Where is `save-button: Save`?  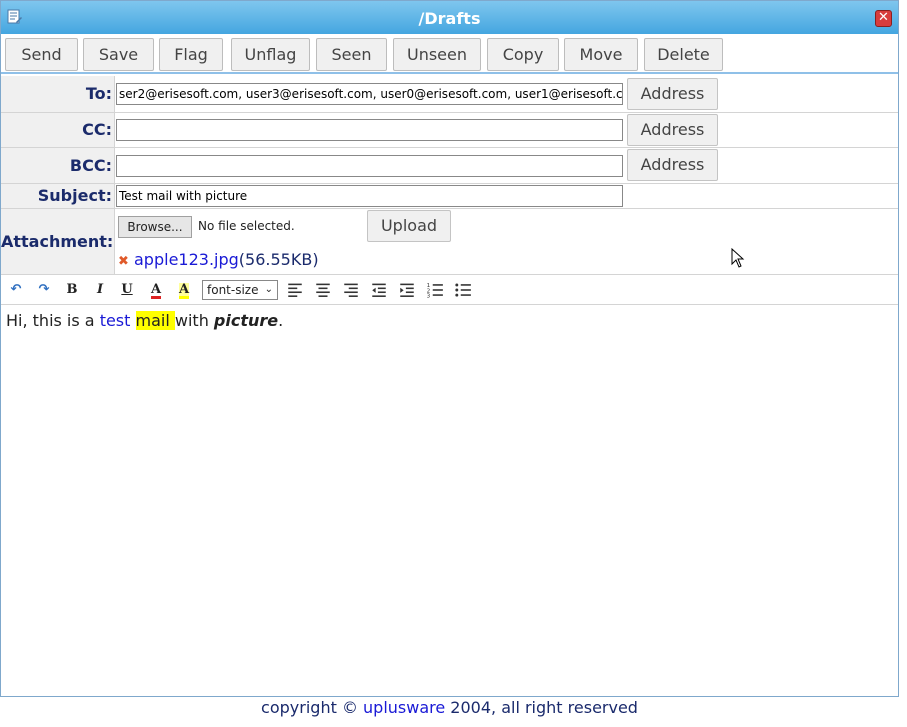 save-button: Save is located at coordinates (118, 54).